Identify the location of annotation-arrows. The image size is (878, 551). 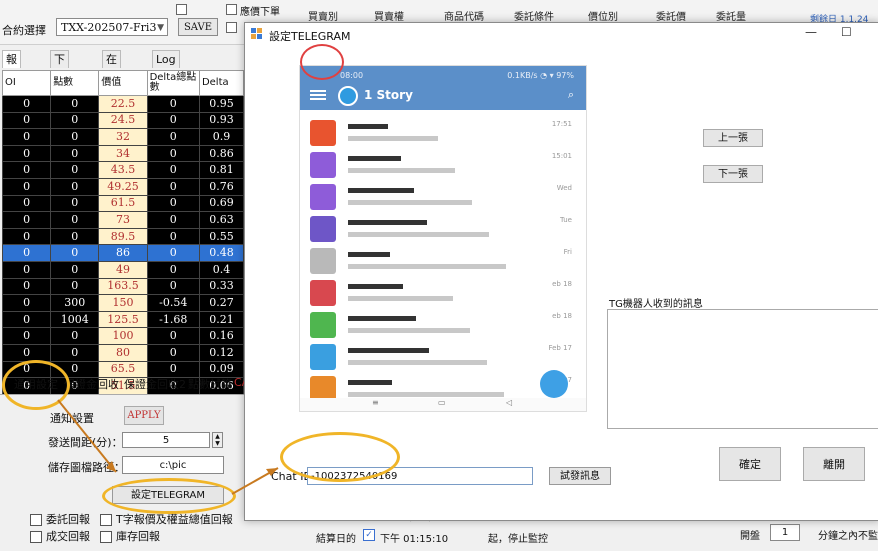
(168, 447).